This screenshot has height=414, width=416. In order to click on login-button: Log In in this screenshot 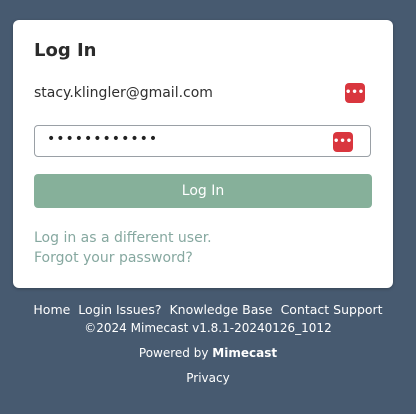, I will do `click(203, 191)`.